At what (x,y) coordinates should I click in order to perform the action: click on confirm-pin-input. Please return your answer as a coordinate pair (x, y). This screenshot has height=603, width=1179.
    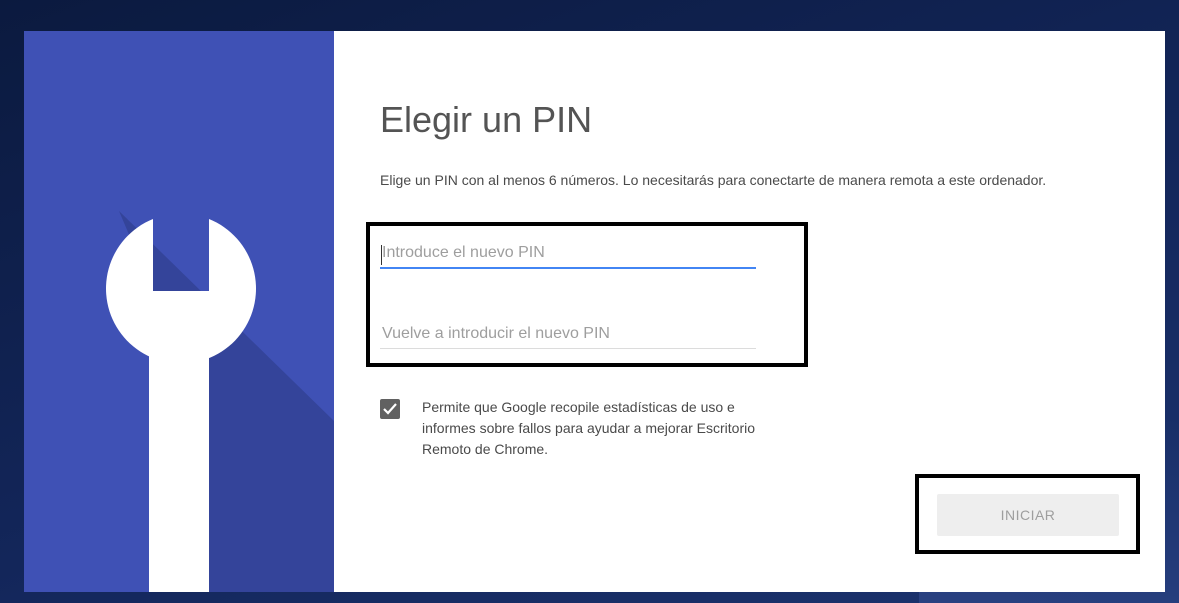
    Looking at the image, I should click on (568, 334).